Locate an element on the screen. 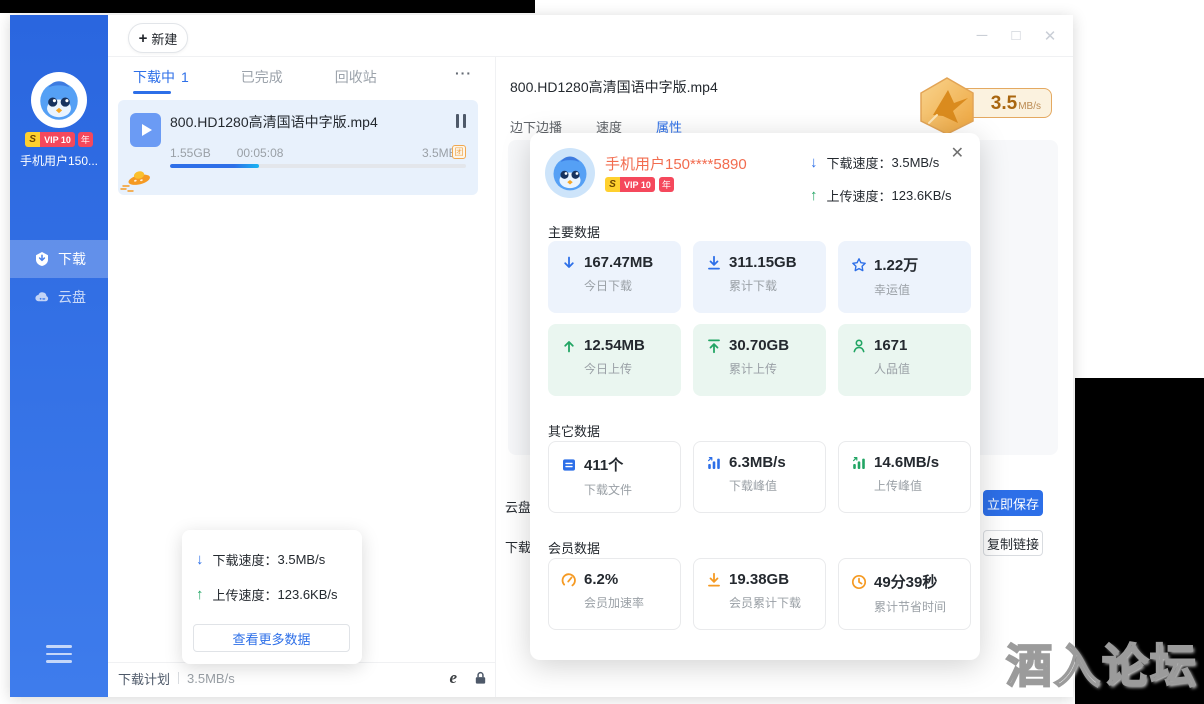 The image size is (1204, 704). stat-label: 今日上传 is located at coordinates (608, 369).